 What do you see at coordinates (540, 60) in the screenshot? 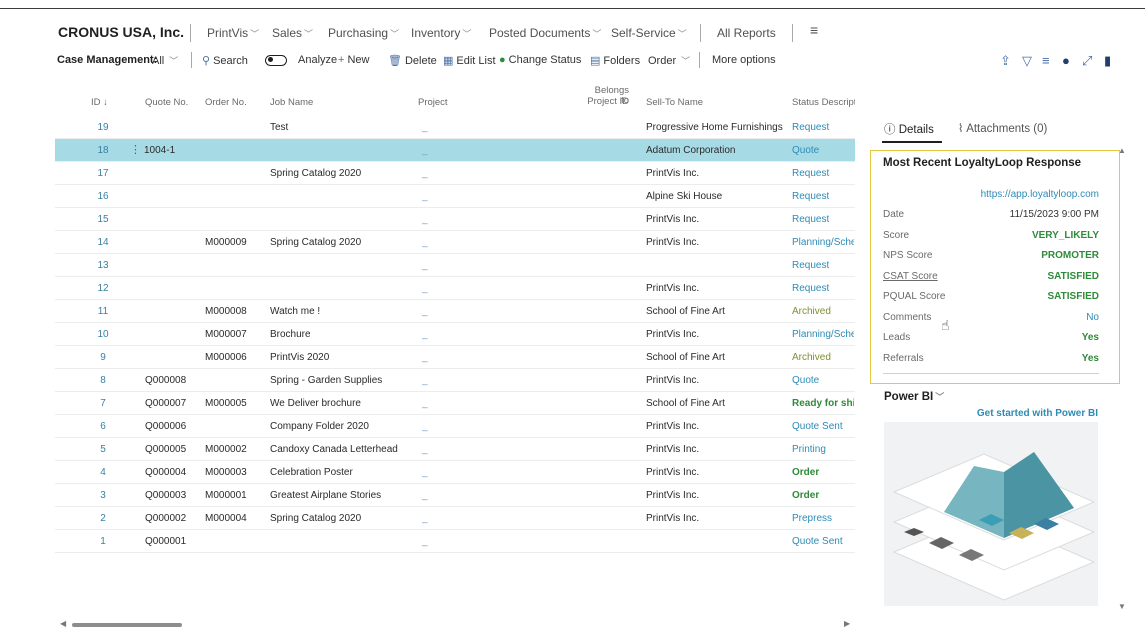
I see `change-status-button: ● Change Status` at bounding box center [540, 60].